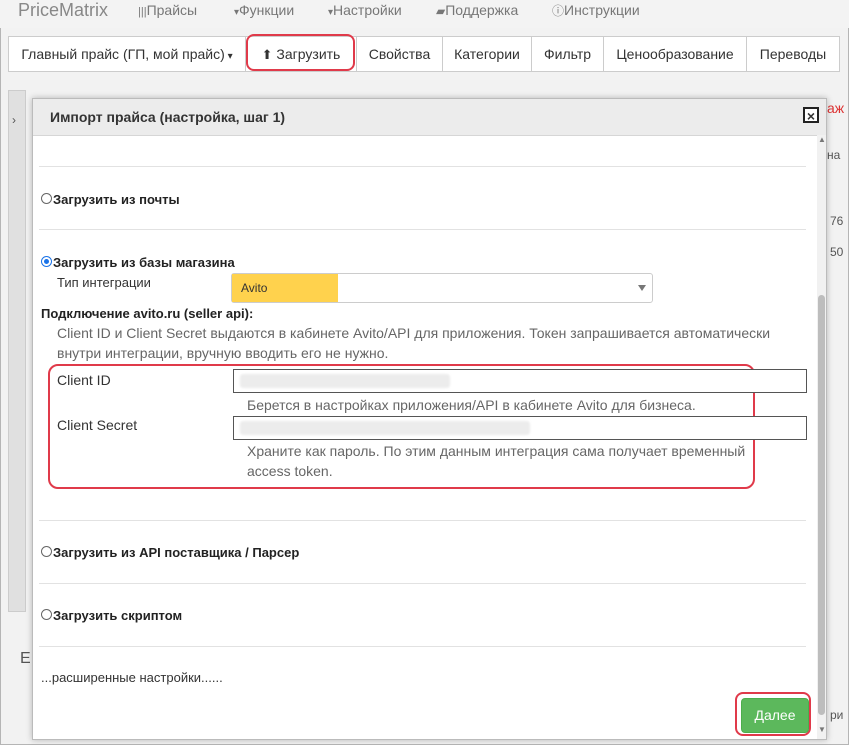  I want to click on integration-type-select: Avito, so click(442, 288).